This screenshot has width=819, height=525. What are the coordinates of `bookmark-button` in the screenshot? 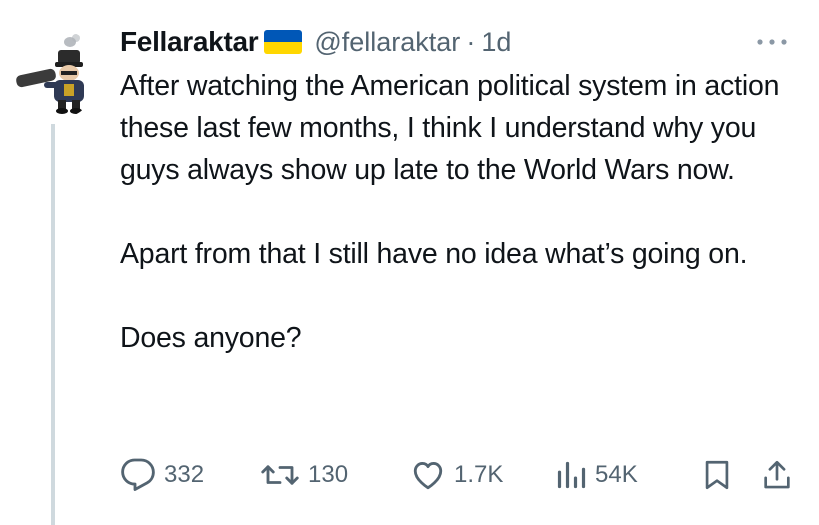 It's located at (717, 475).